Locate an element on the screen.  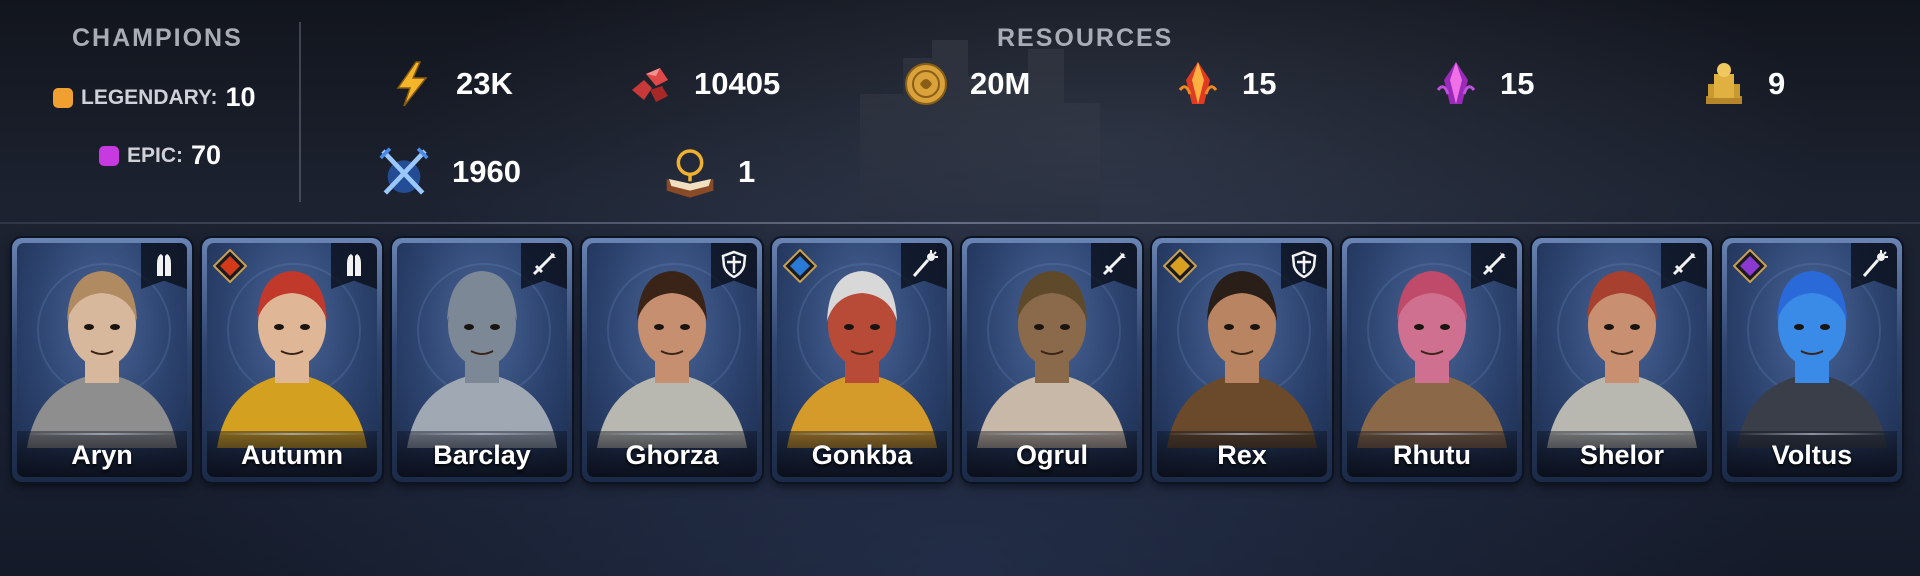
champion-name: Barclay is located at coordinates (482, 455).